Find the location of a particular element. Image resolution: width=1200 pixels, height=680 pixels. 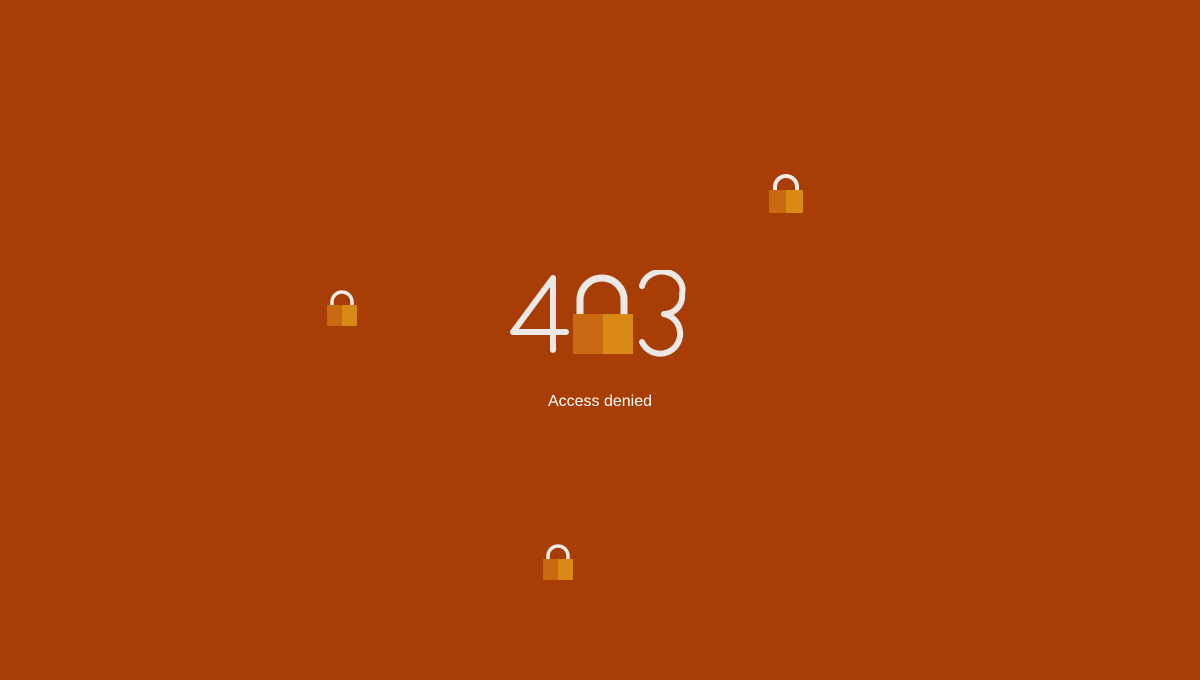

digit-four is located at coordinates (539, 314).